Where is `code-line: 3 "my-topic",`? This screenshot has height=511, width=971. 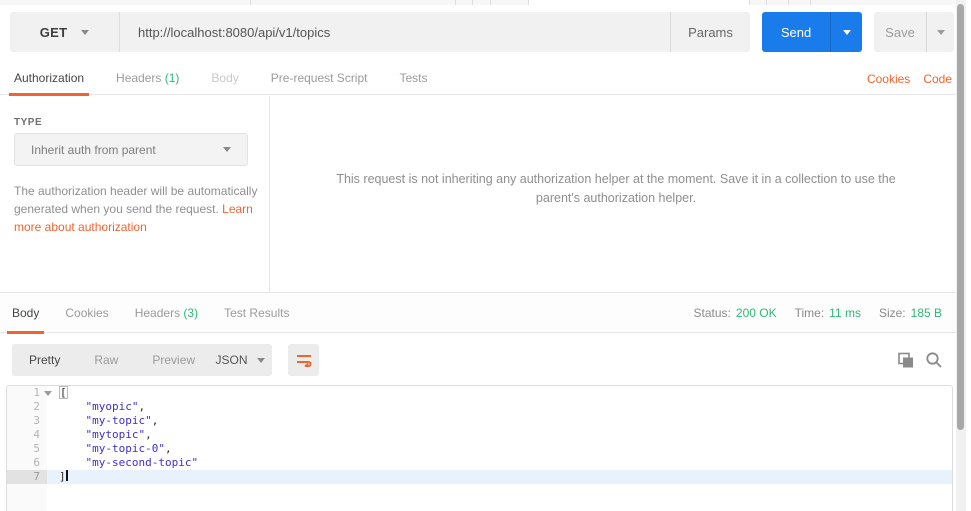 code-line: 3 "my-topic", is located at coordinates (479, 421).